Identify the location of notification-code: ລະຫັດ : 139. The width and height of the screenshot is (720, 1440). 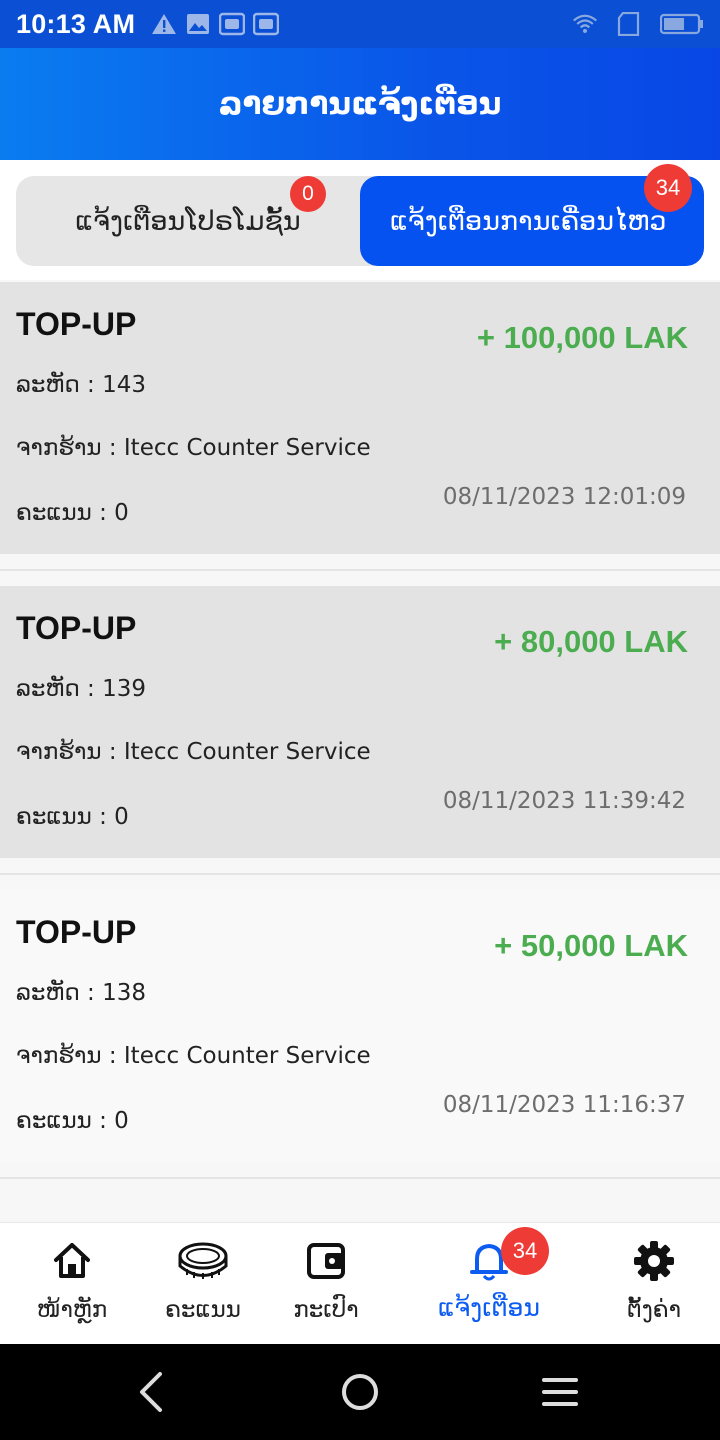
(81, 689).